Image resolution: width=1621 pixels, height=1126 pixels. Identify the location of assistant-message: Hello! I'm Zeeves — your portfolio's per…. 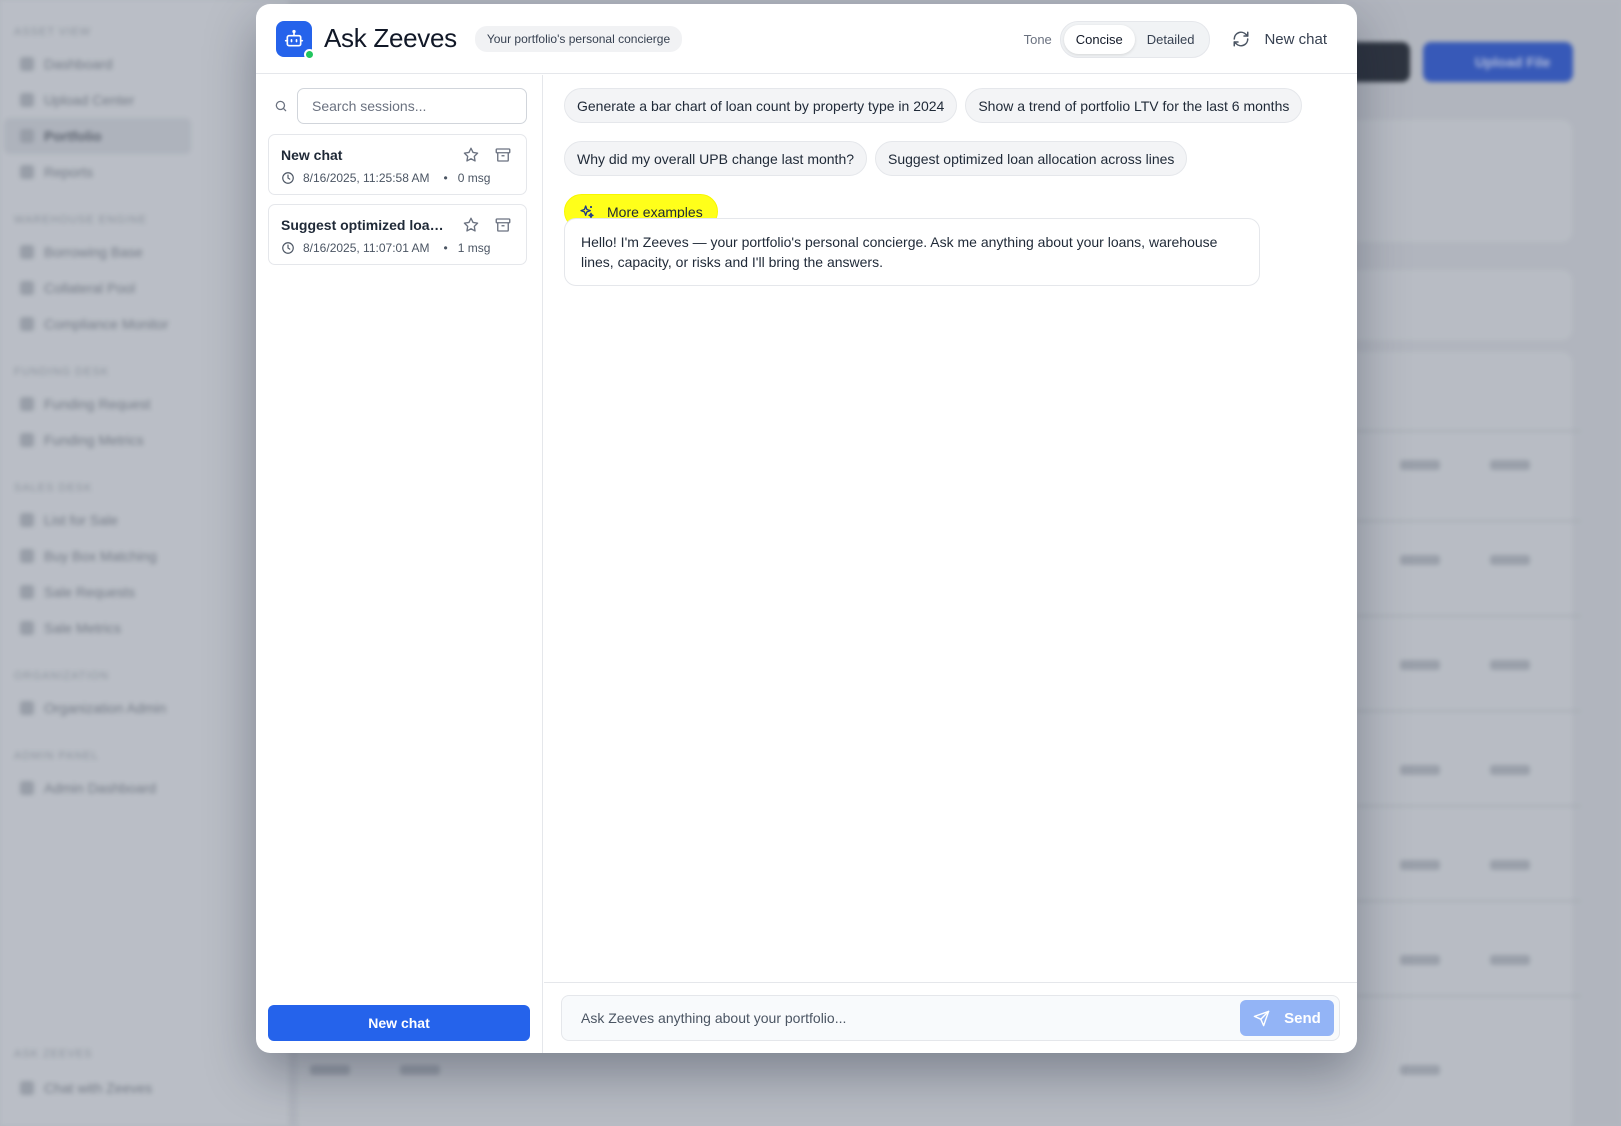
(912, 252).